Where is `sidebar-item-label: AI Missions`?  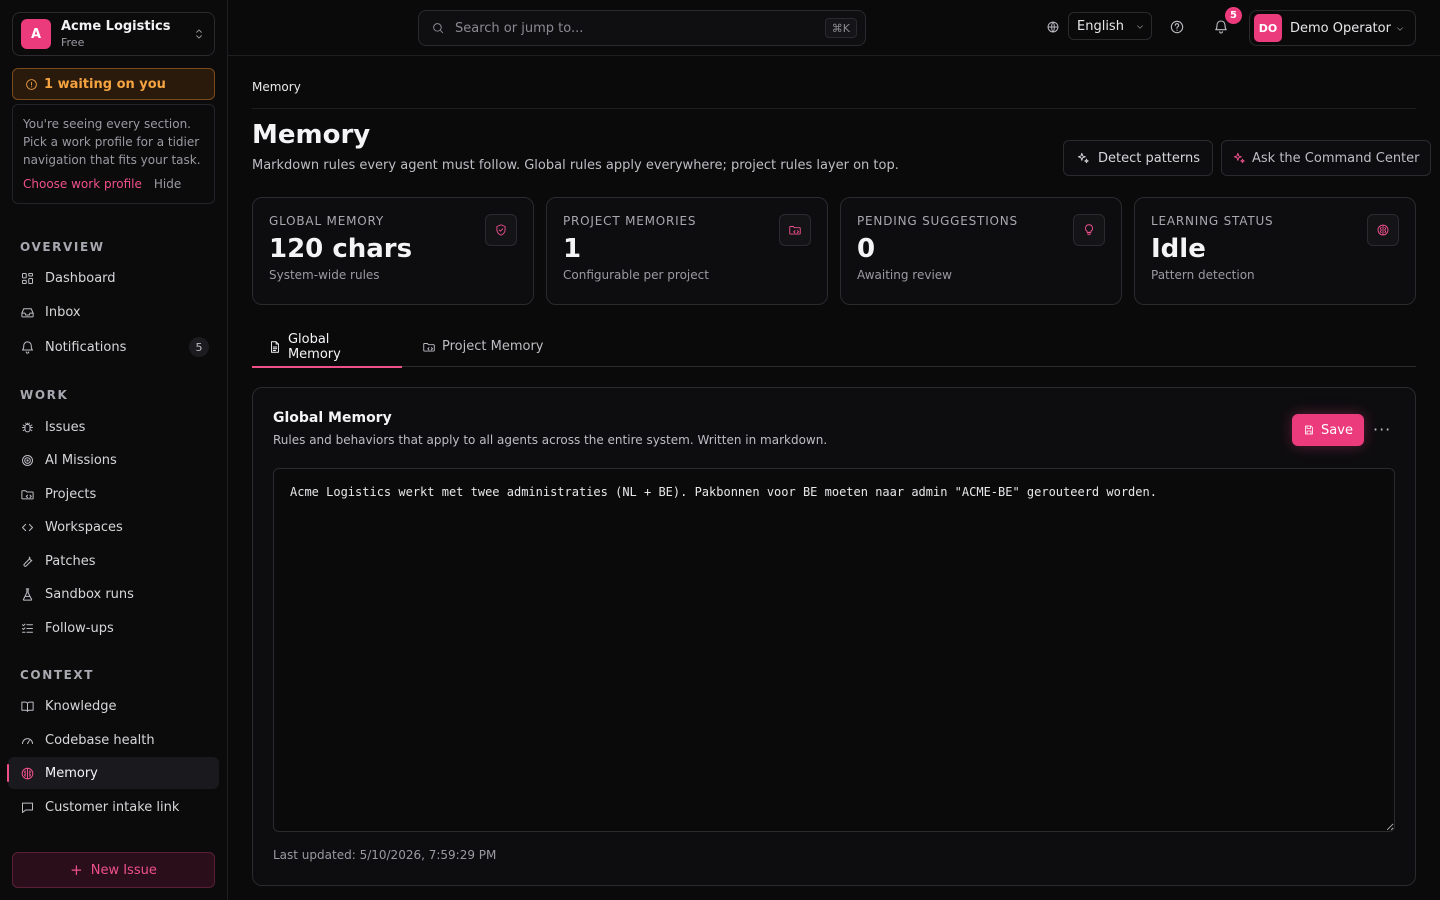
sidebar-item-label: AI Missions is located at coordinates (81, 460).